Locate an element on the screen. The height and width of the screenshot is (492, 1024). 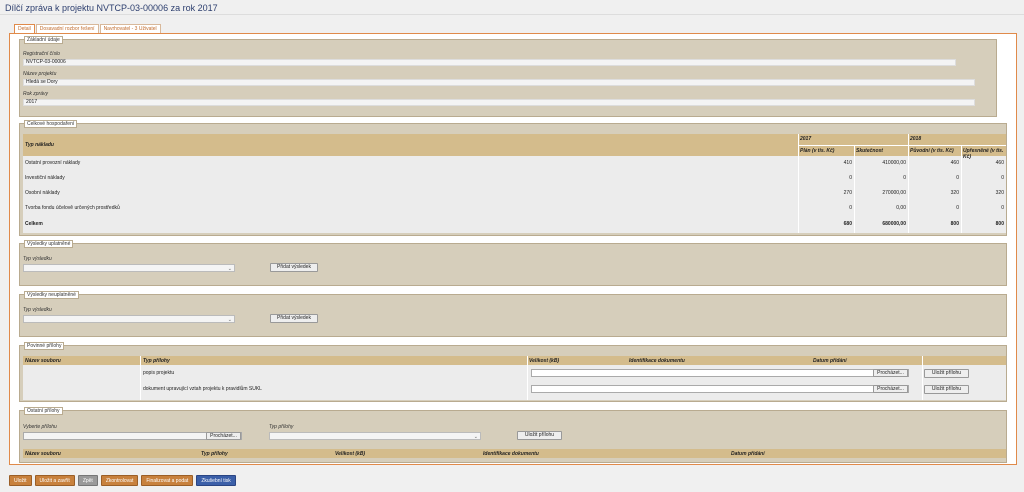
cost-type-name: Investiční náklady is located at coordinates (45, 178).